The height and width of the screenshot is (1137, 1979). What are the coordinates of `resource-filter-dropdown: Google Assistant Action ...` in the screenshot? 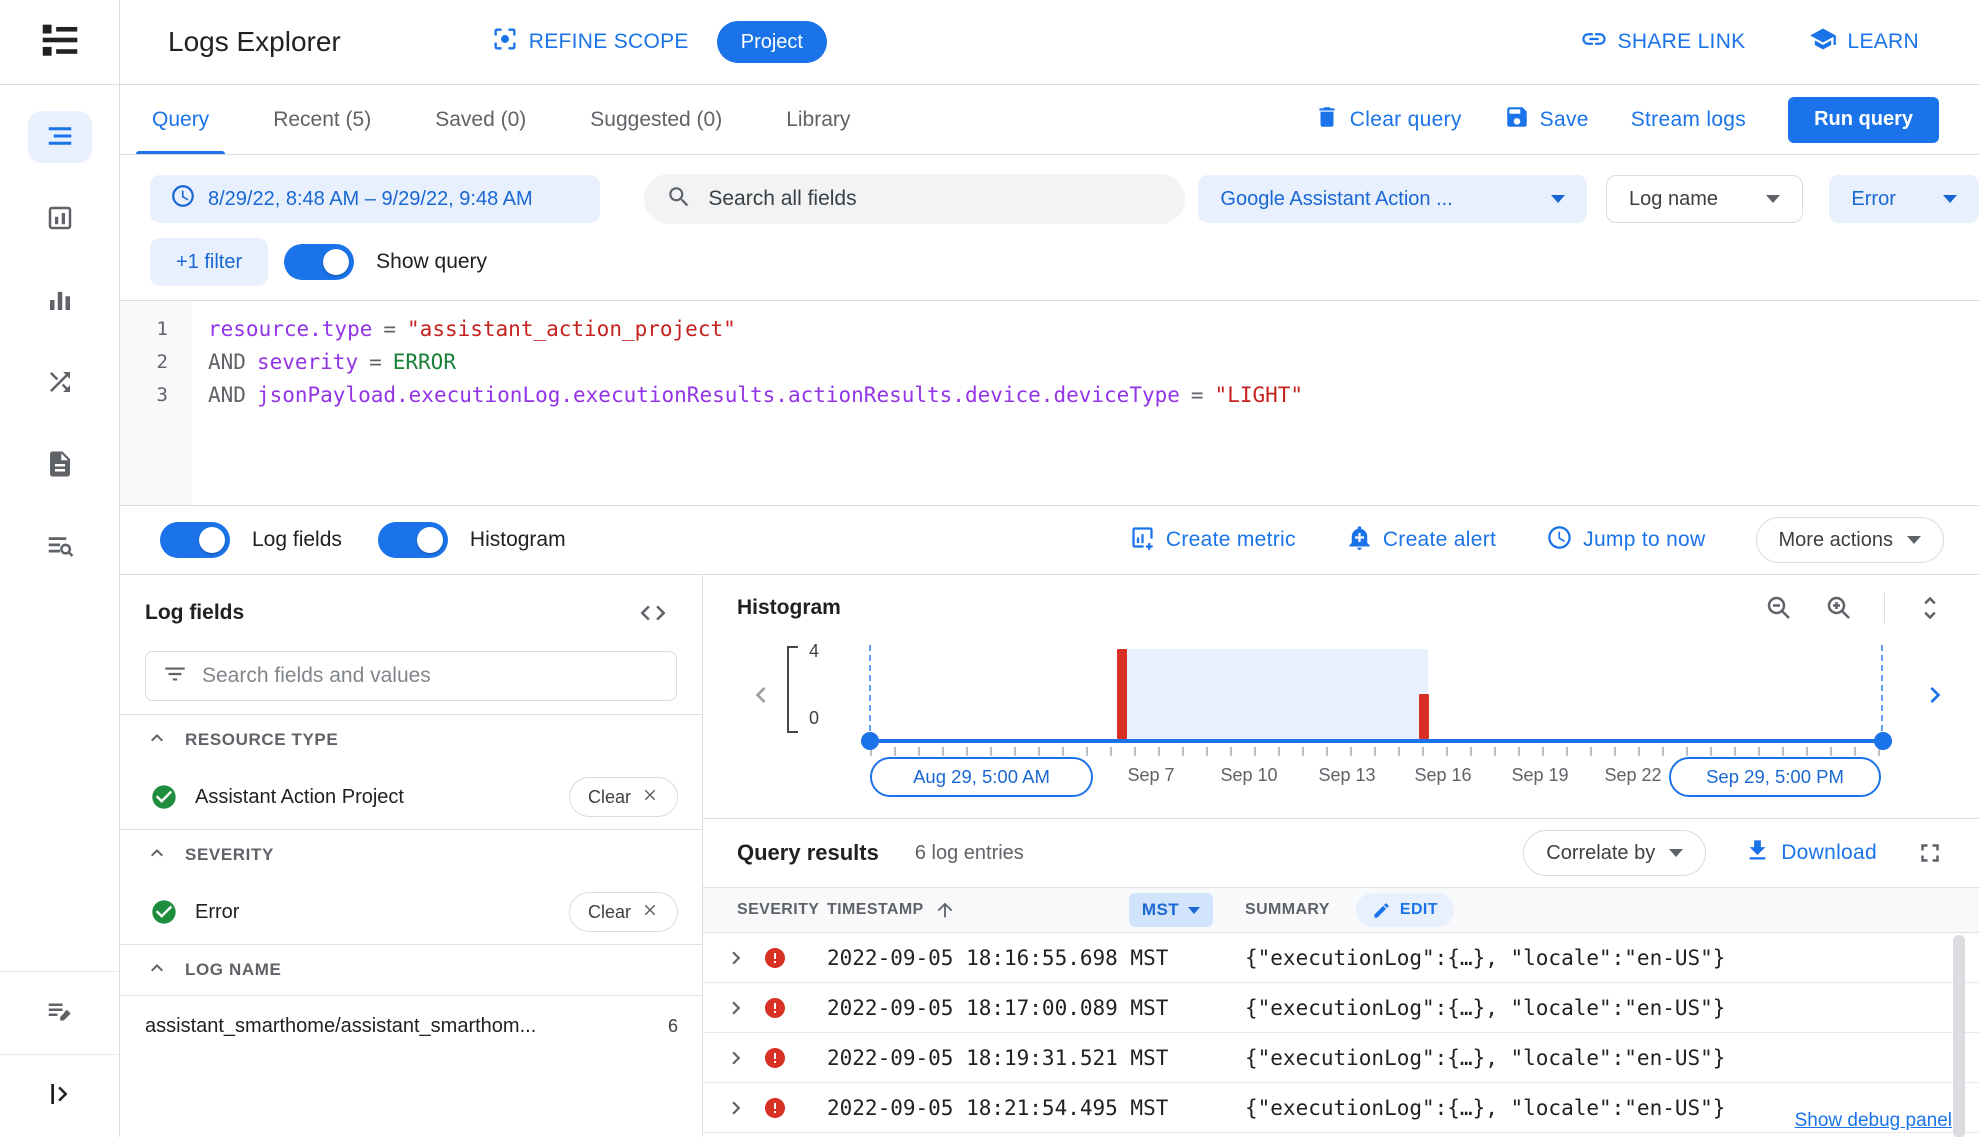 It's located at (1393, 199).